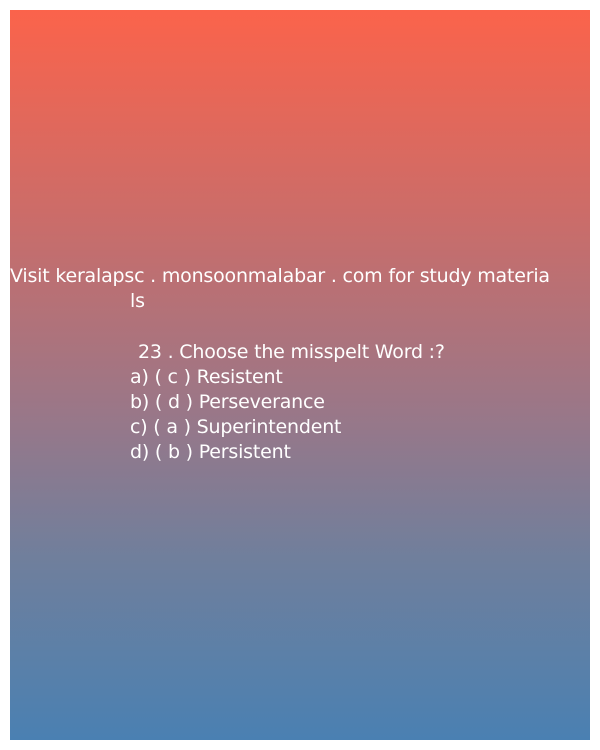  What do you see at coordinates (291, 352) in the screenshot?
I see `question-text: 23 . Choose the misspelt Word :?` at bounding box center [291, 352].